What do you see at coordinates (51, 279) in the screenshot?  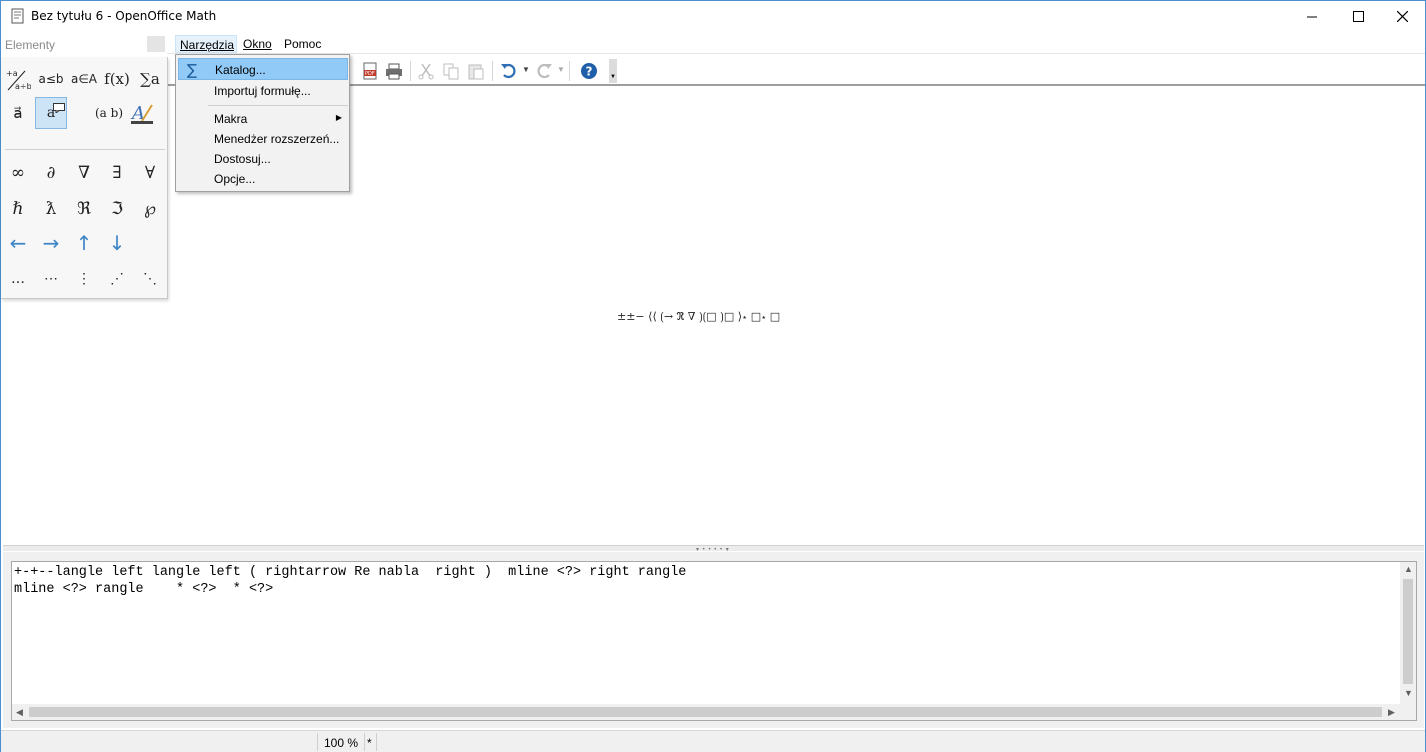 I see `dots-axis-button: ⋯` at bounding box center [51, 279].